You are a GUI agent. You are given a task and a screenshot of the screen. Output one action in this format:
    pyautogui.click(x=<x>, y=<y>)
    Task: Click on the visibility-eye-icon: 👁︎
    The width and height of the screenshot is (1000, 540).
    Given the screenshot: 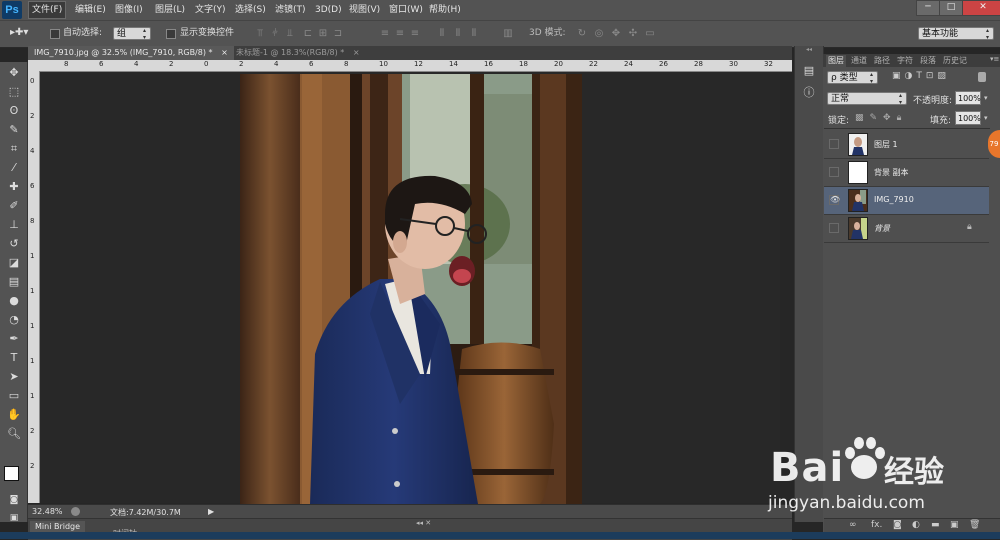 What is the action you would take?
    pyautogui.click(x=834, y=200)
    